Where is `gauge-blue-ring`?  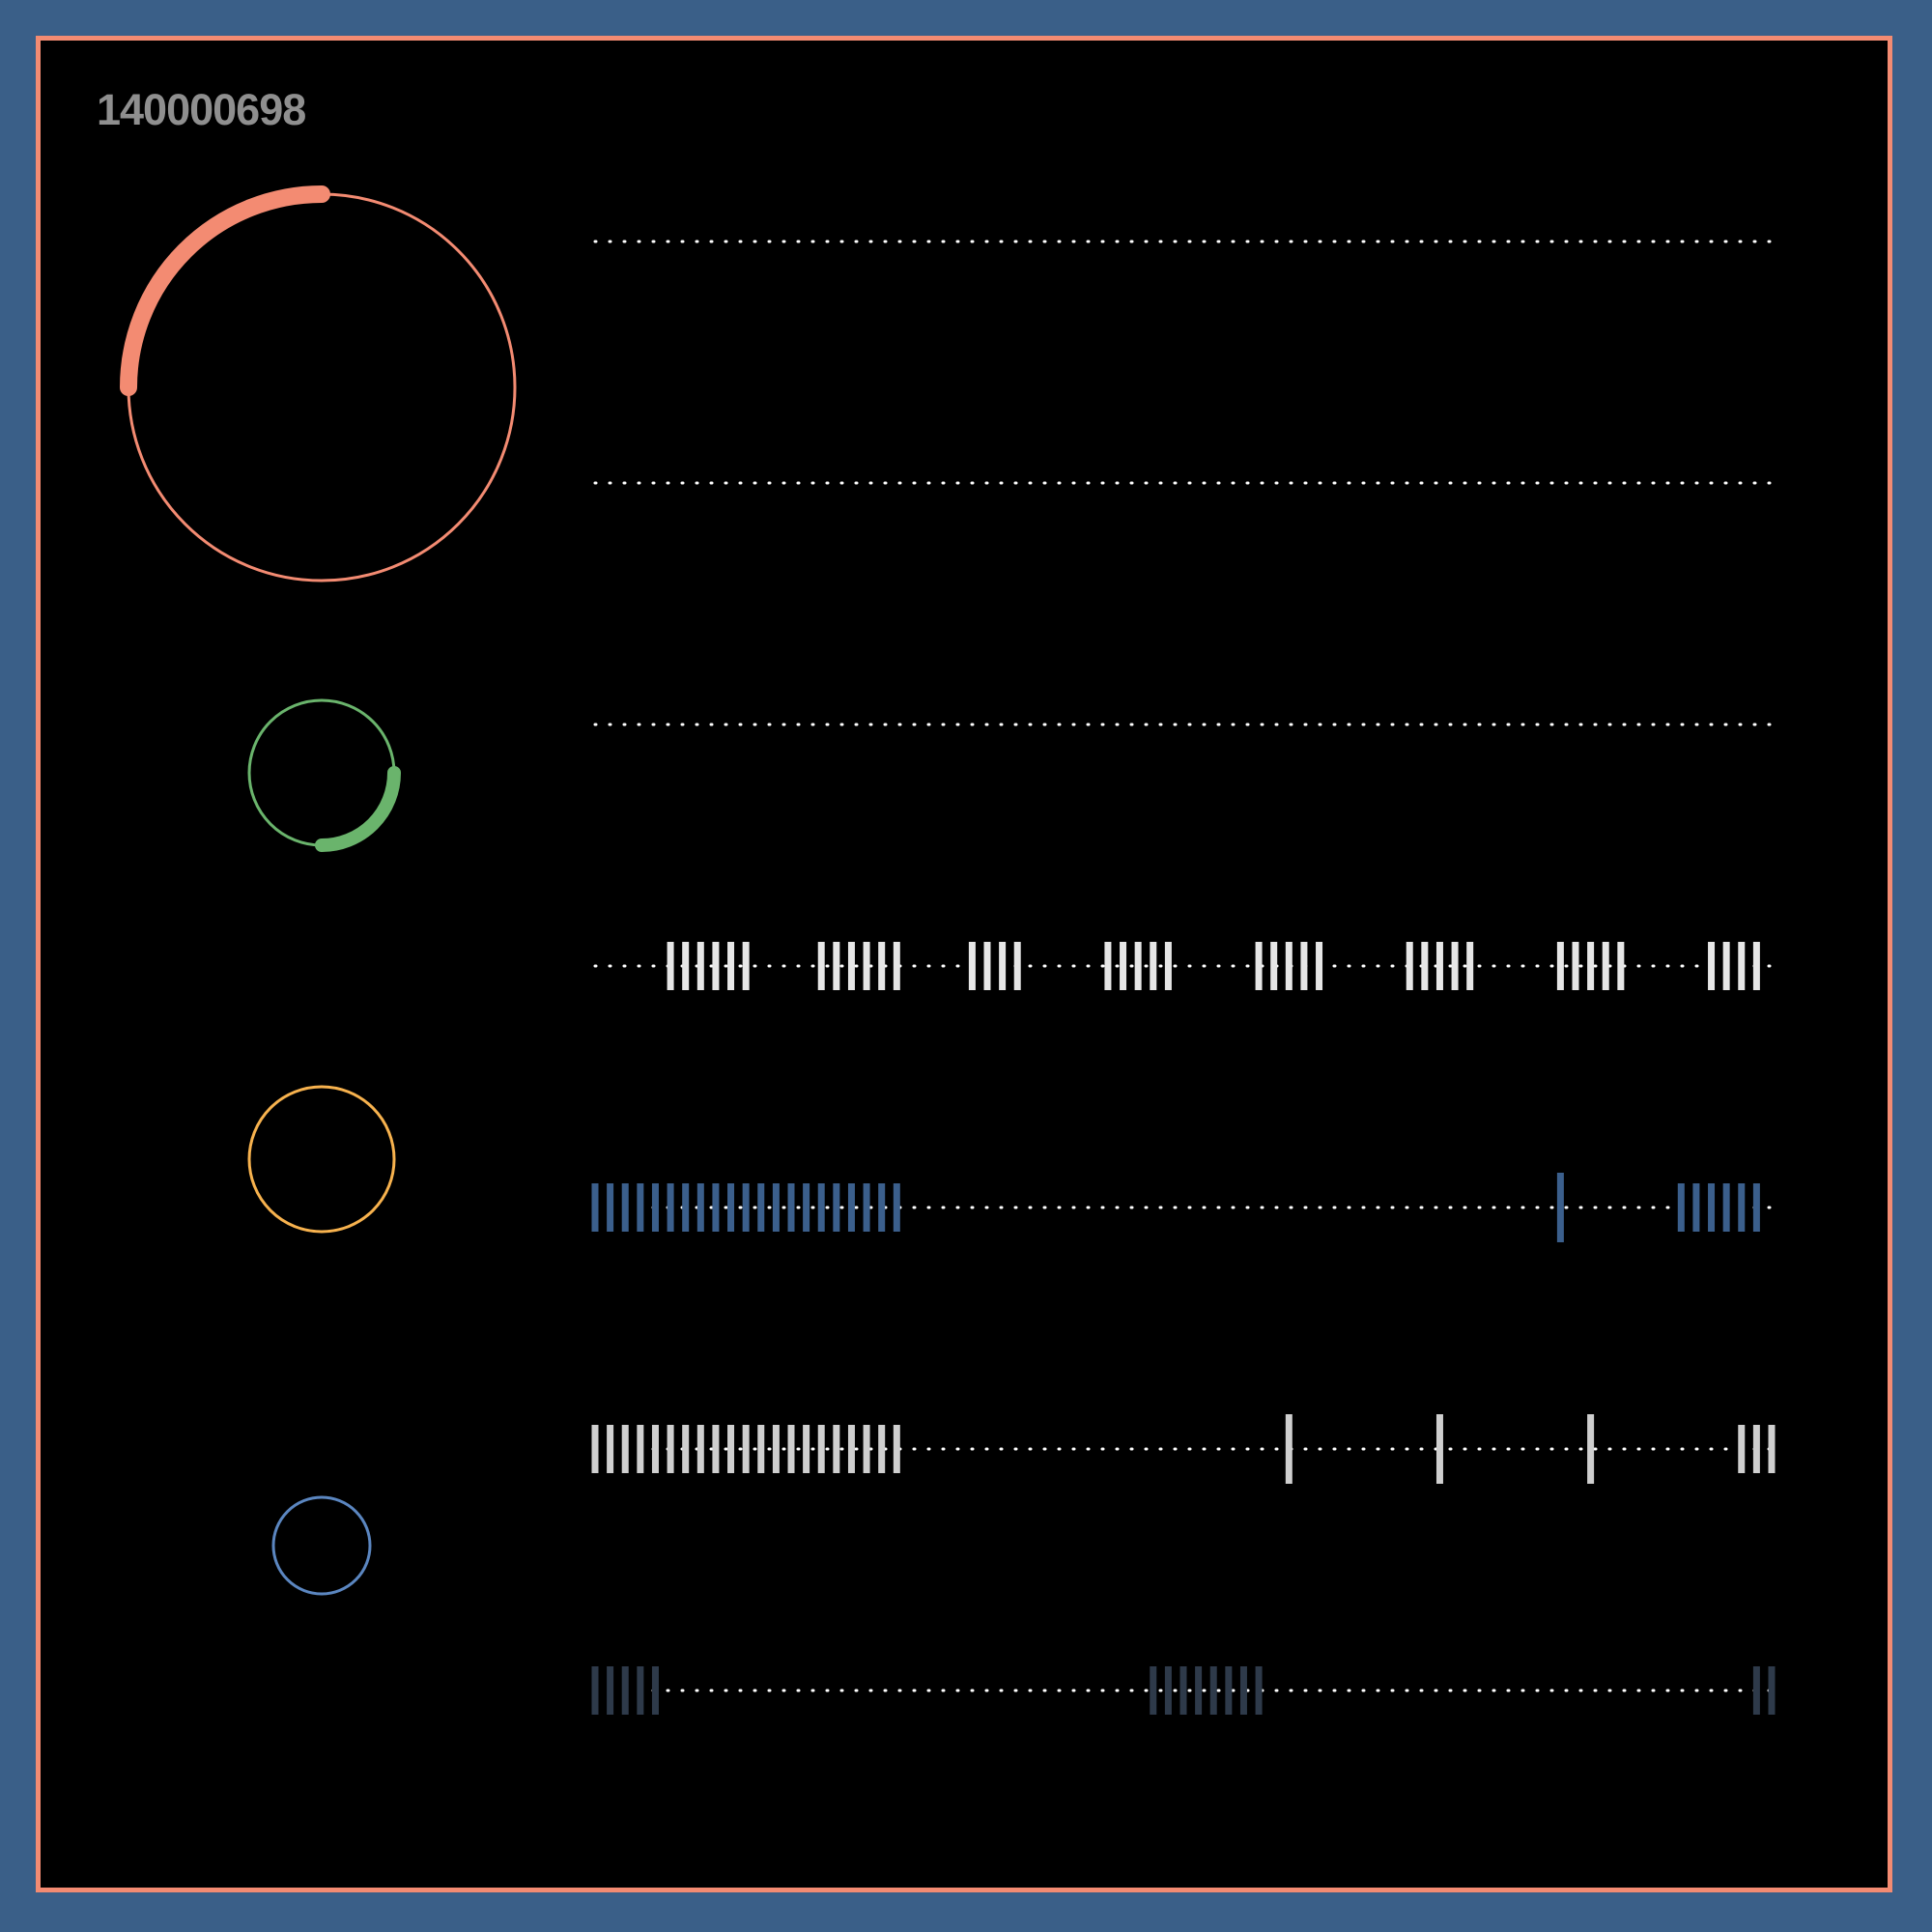
gauge-blue-ring is located at coordinates (321, 1545).